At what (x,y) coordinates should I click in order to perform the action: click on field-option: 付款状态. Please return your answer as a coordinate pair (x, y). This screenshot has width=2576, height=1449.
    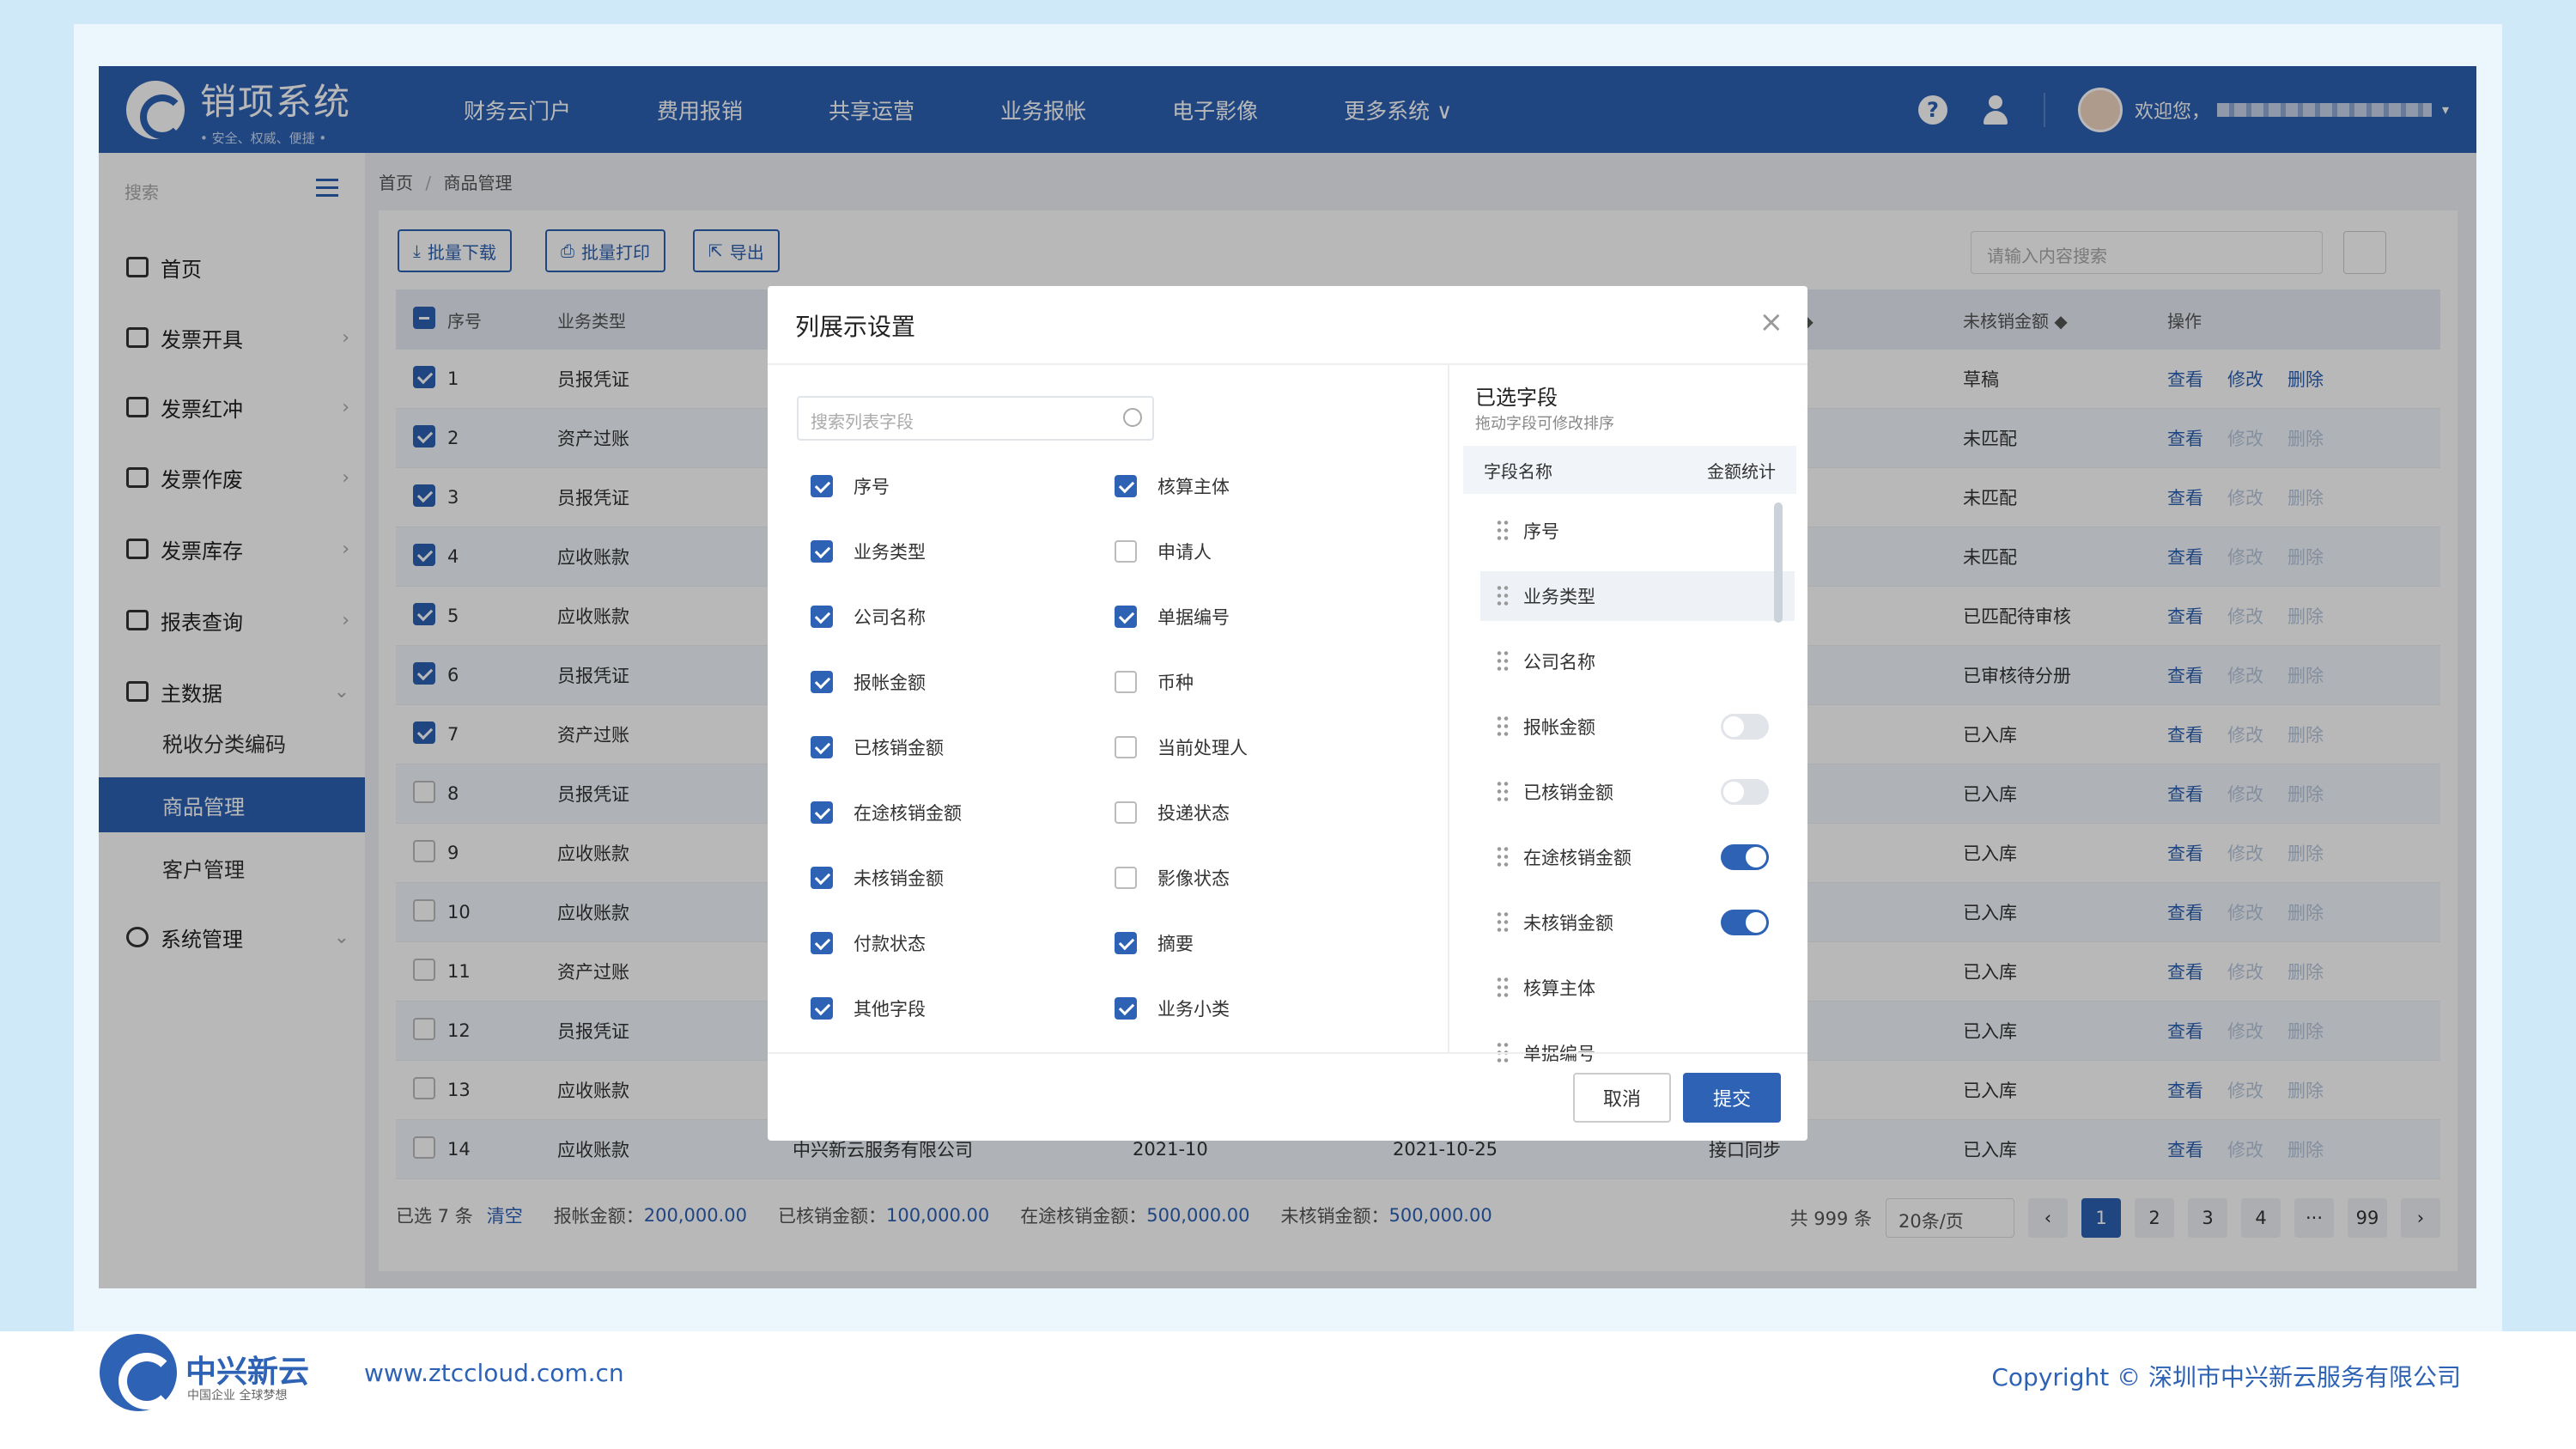
    Looking at the image, I should click on (868, 943).